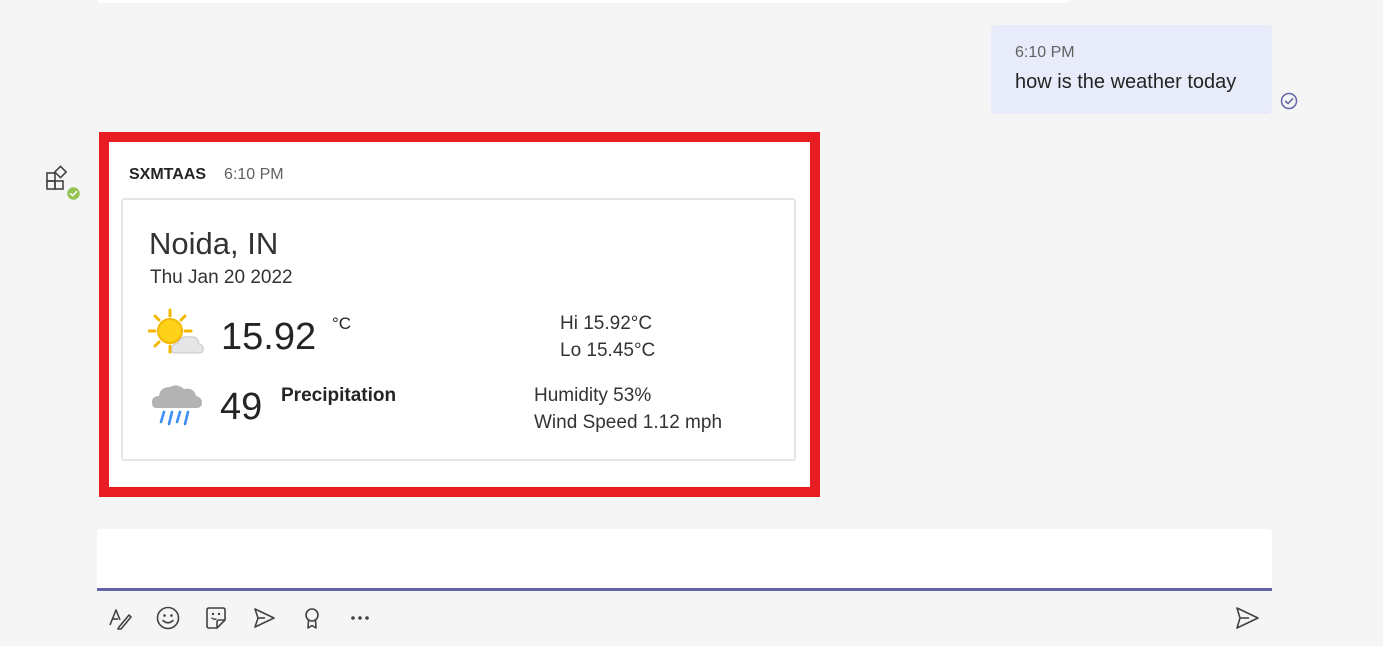 Image resolution: width=1383 pixels, height=646 pixels. I want to click on weather-date: Thu Jan 20 2022, so click(221, 277).